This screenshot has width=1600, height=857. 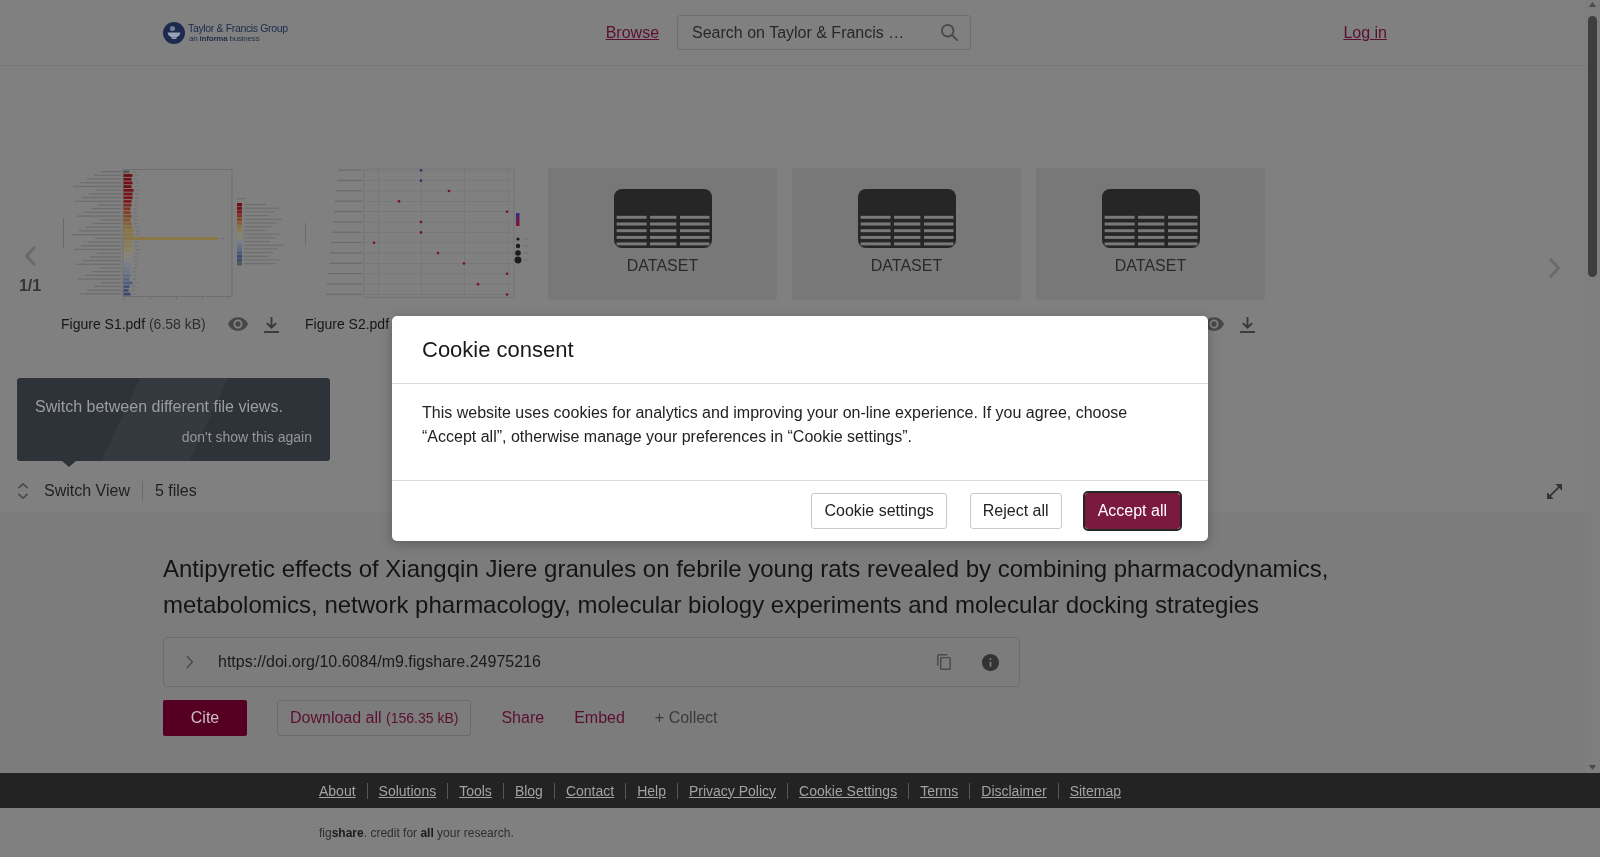 I want to click on accept-button: Accept all, so click(x=1132, y=511).